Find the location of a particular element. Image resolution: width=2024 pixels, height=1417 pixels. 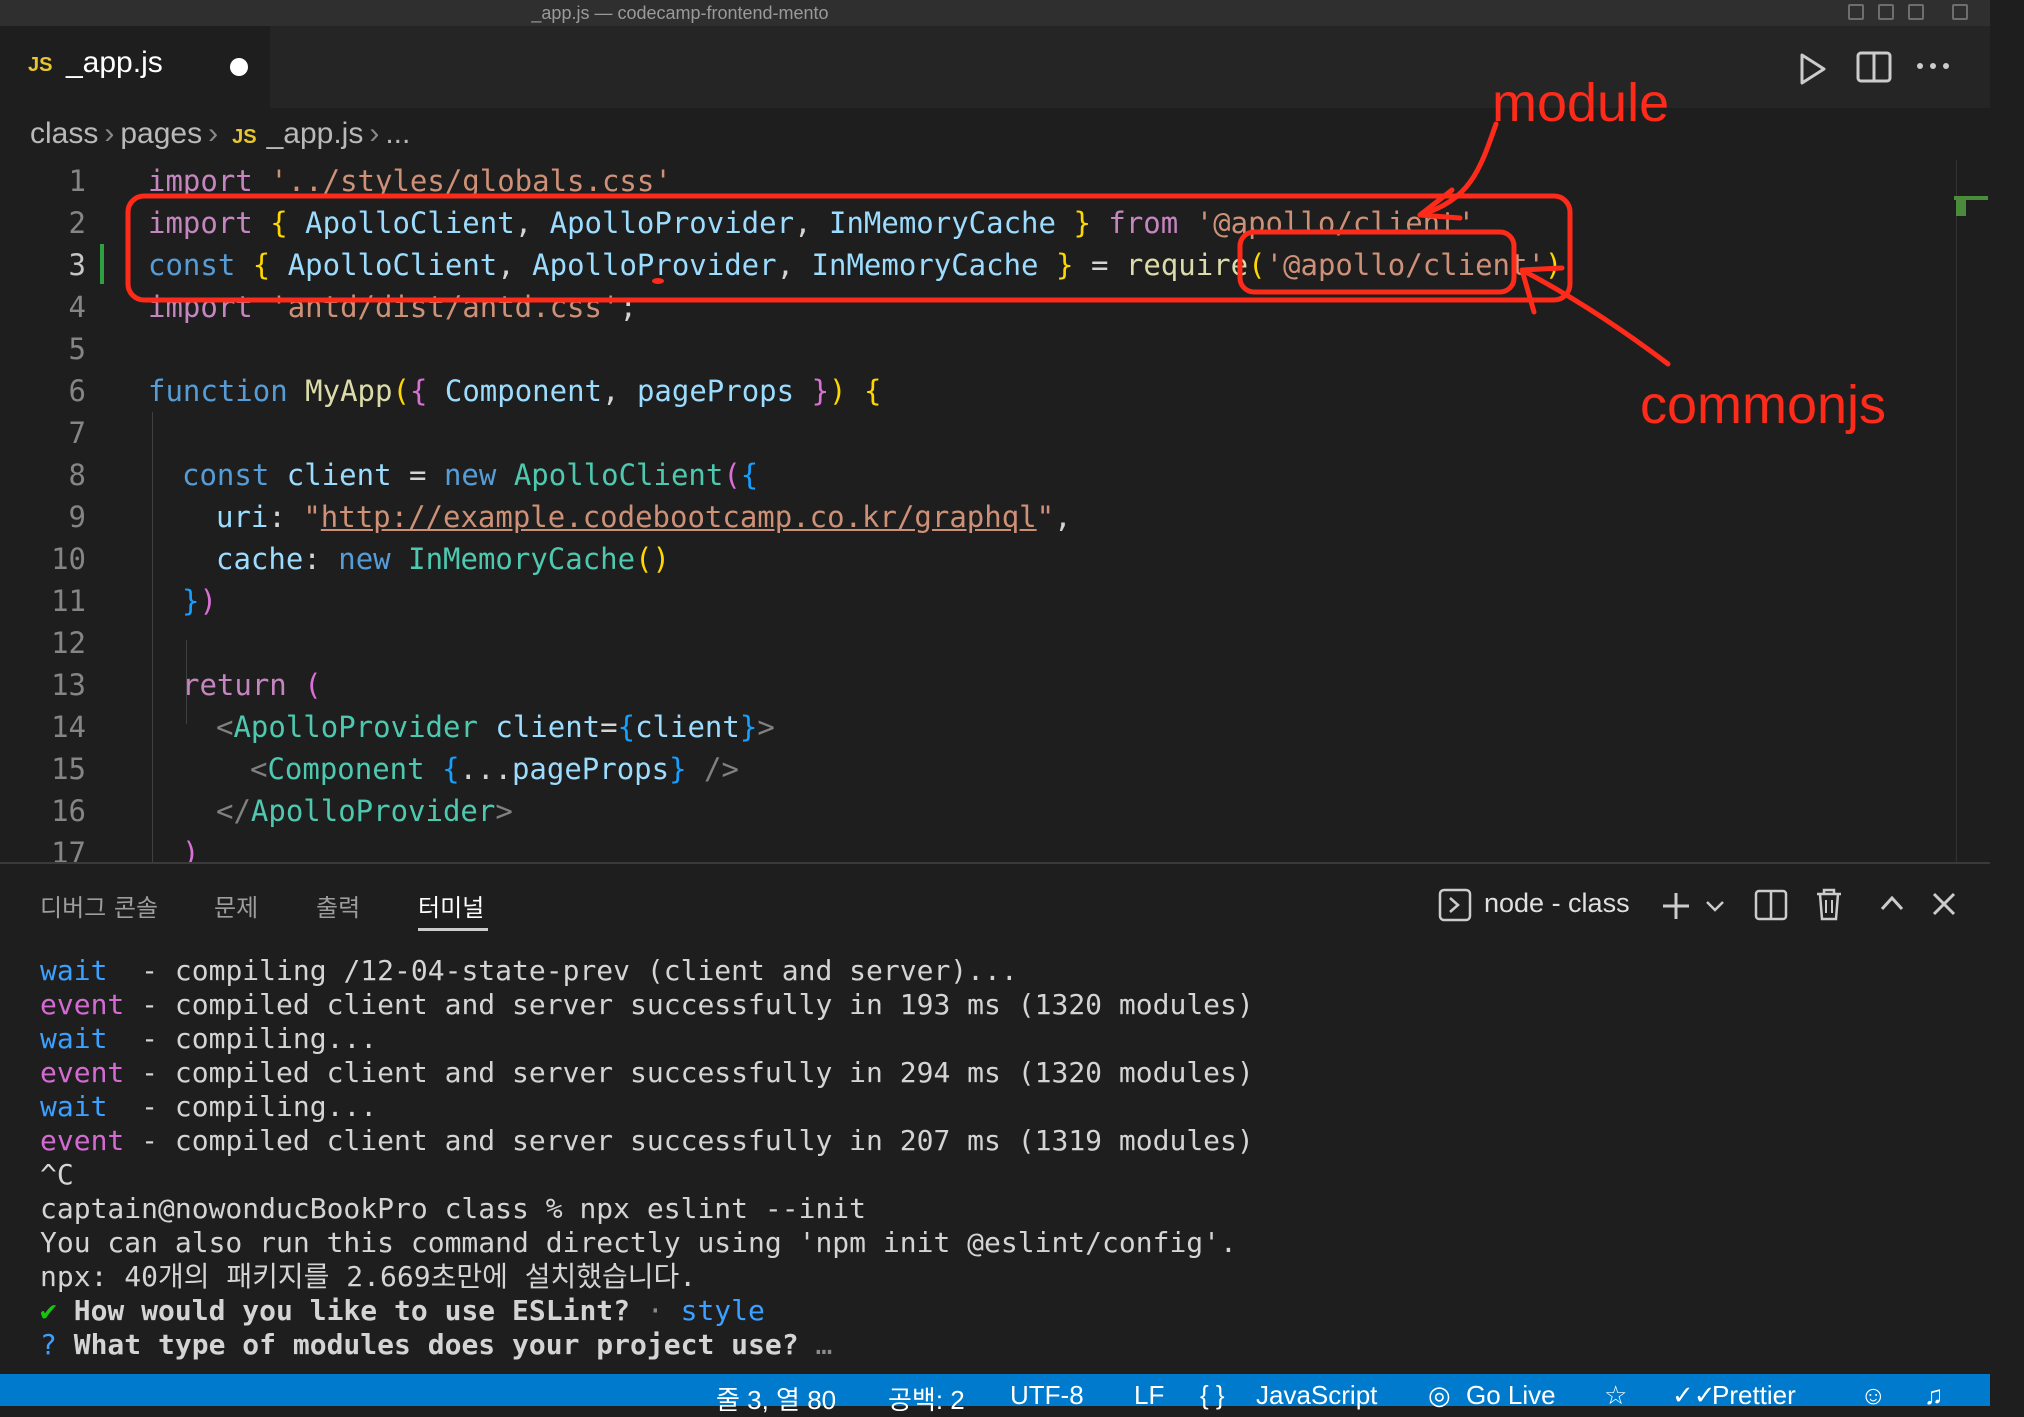

tab-debug-console: 디버그 콘솔 is located at coordinates (99, 905).